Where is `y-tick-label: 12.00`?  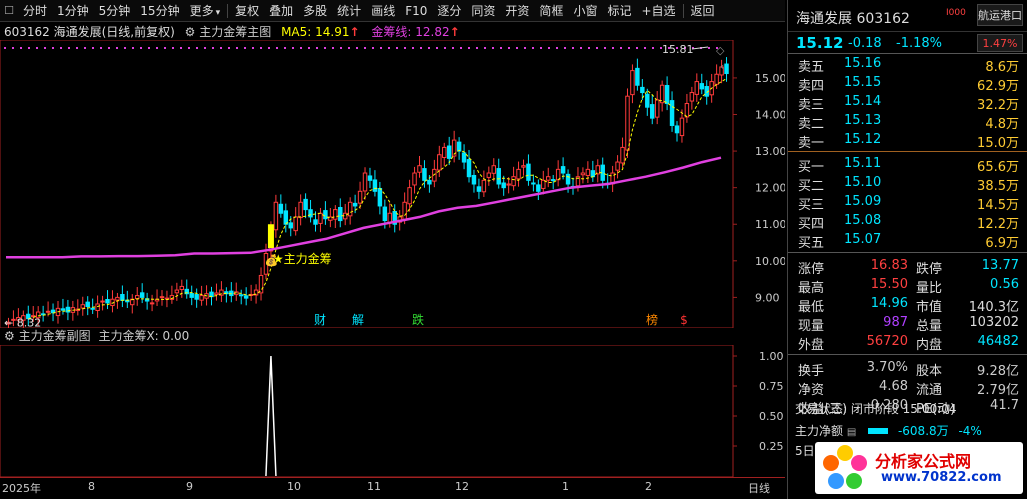
y-tick-label: 12.00 is located at coordinates (770, 188).